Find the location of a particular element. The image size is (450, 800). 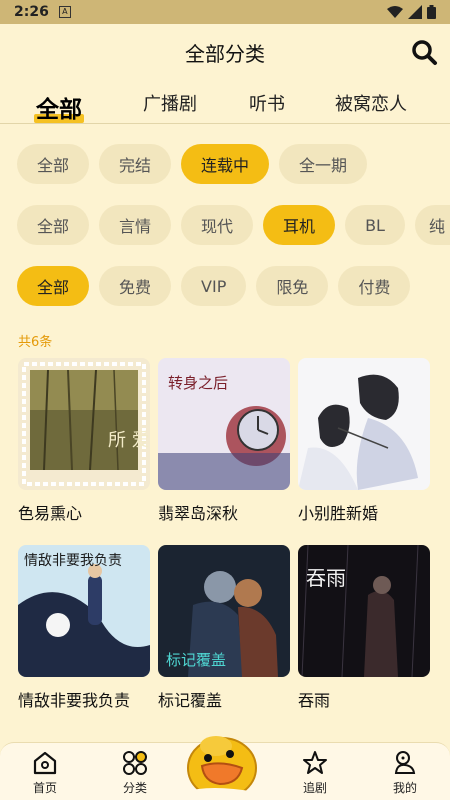

nav-category: 分类 is located at coordinates (135, 772).